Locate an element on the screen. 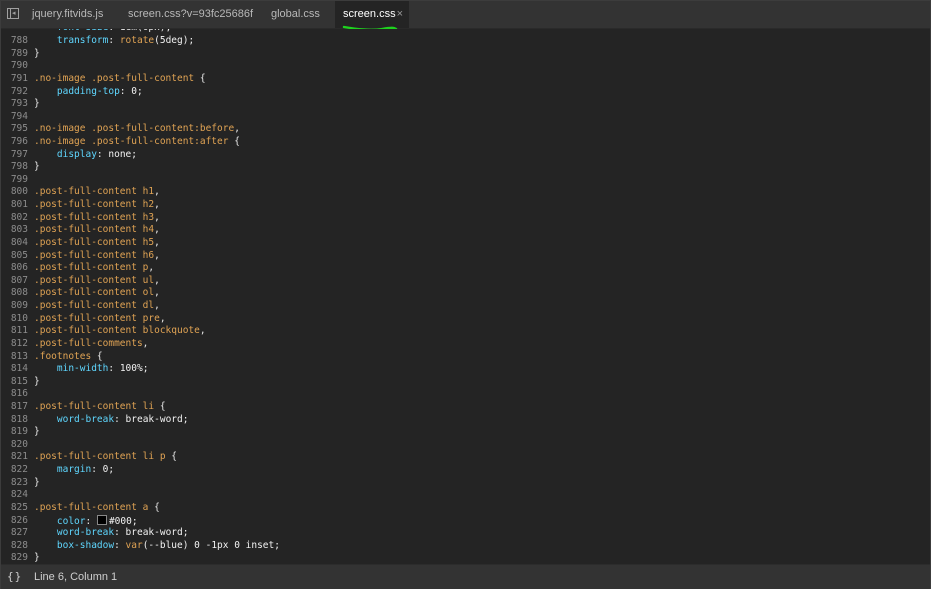  token-prop: padding-top is located at coordinates (77, 91).